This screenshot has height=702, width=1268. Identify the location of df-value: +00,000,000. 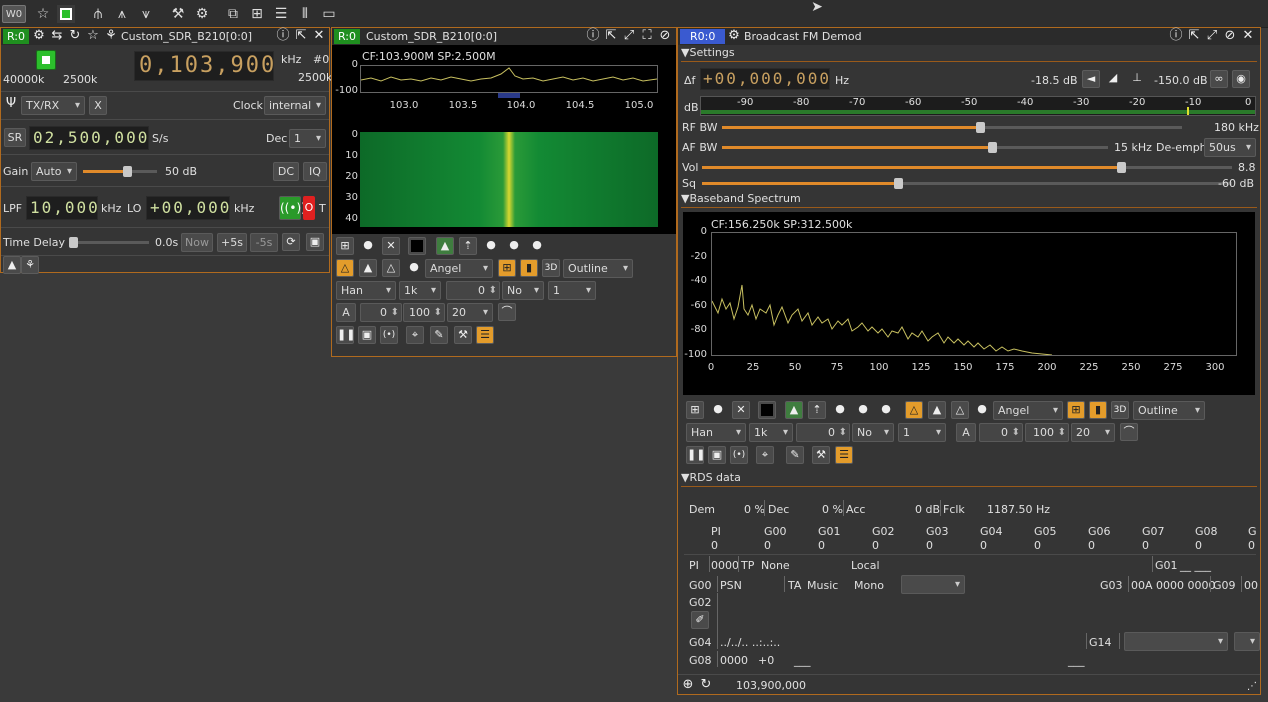
(765, 79).